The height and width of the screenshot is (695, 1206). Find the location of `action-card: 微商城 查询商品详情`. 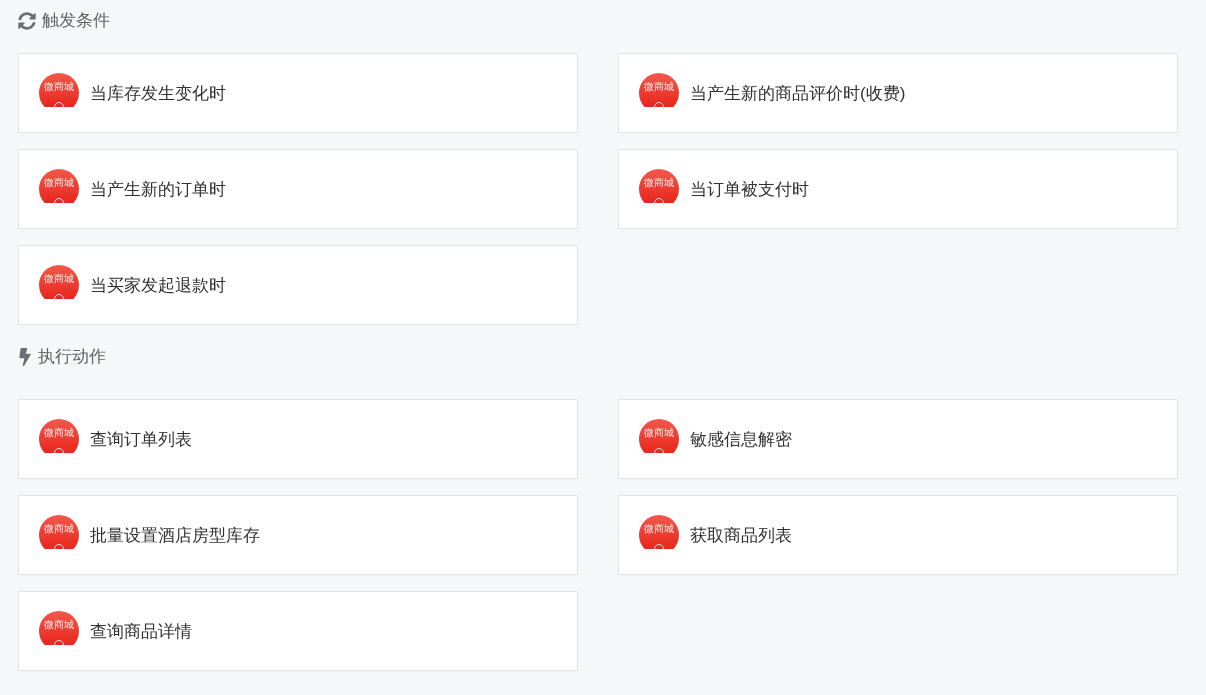

action-card: 微商城 查询商品详情 is located at coordinates (298, 631).